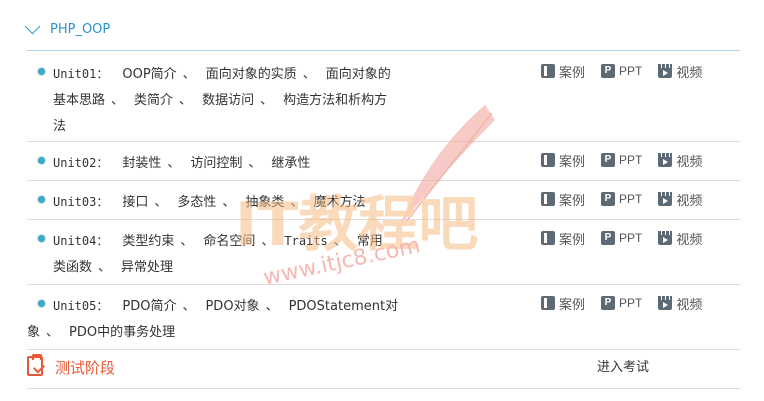 Image resolution: width=764 pixels, height=401 pixels. What do you see at coordinates (147, 267) in the screenshot?
I see `topic: 异常处理` at bounding box center [147, 267].